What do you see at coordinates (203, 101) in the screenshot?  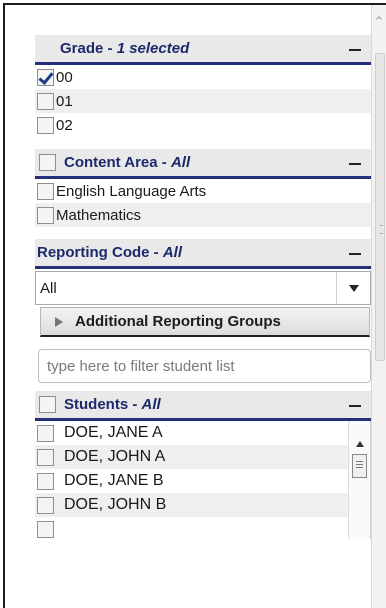 I see `grade-option-01: 01` at bounding box center [203, 101].